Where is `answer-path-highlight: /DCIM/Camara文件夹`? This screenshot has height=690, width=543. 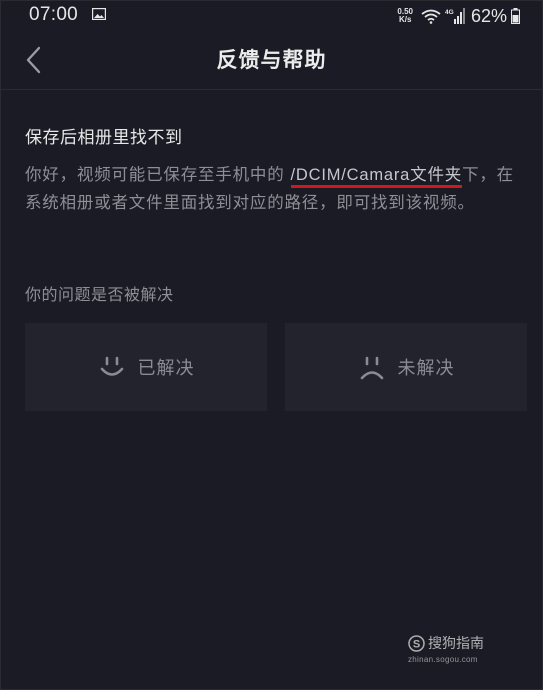
answer-path-highlight: /DCIM/Camara文件夹 is located at coordinates (376, 177).